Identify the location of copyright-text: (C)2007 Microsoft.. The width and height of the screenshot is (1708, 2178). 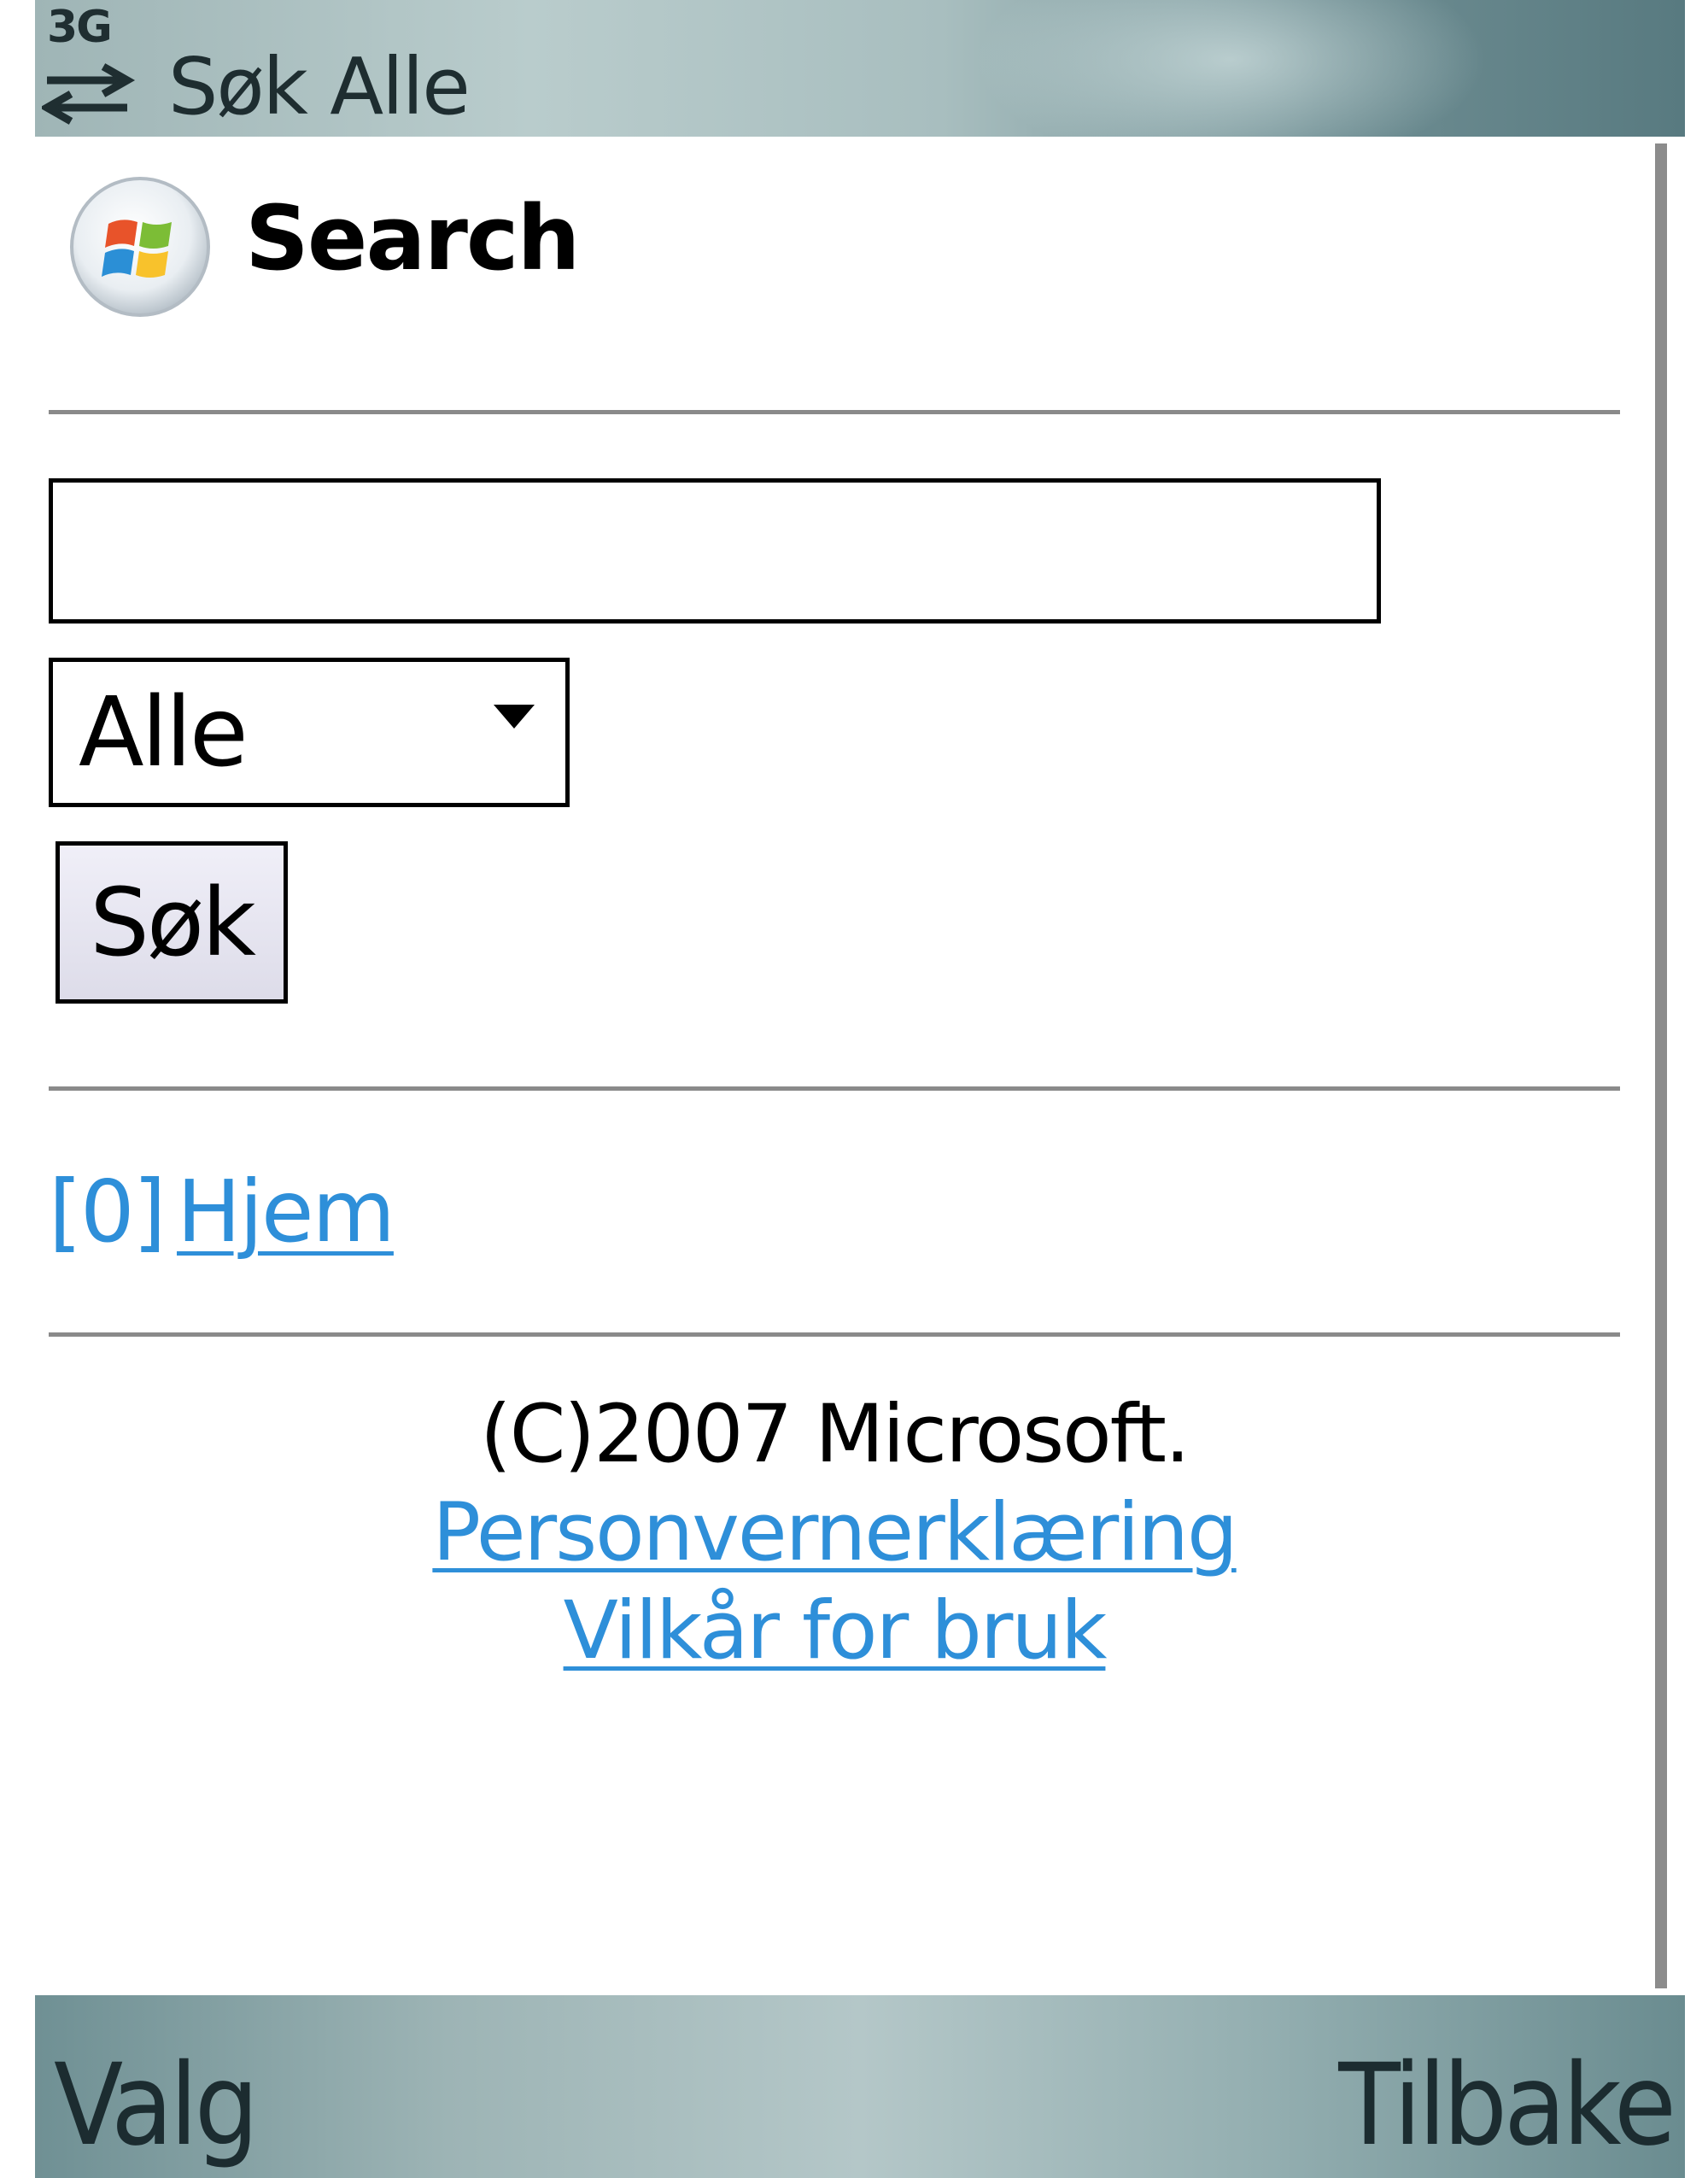
(835, 1434).